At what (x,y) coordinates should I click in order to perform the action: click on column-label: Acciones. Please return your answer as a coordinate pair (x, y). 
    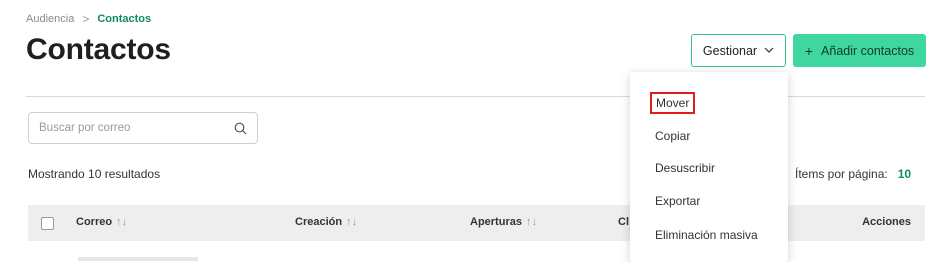
    Looking at the image, I should click on (886, 222).